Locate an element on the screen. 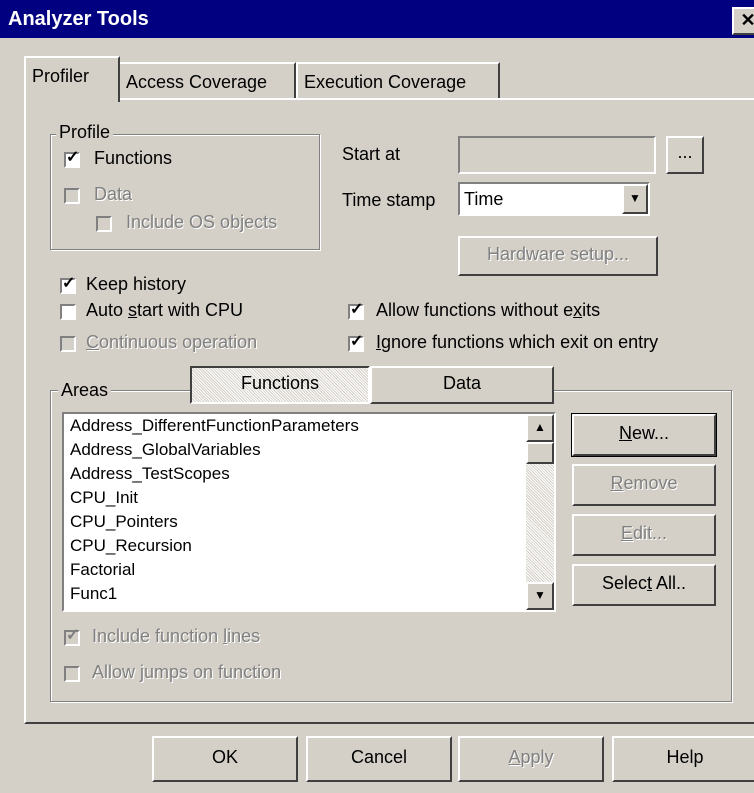 The image size is (754, 793). keep-history-checkbox: ✓ is located at coordinates (68, 284).